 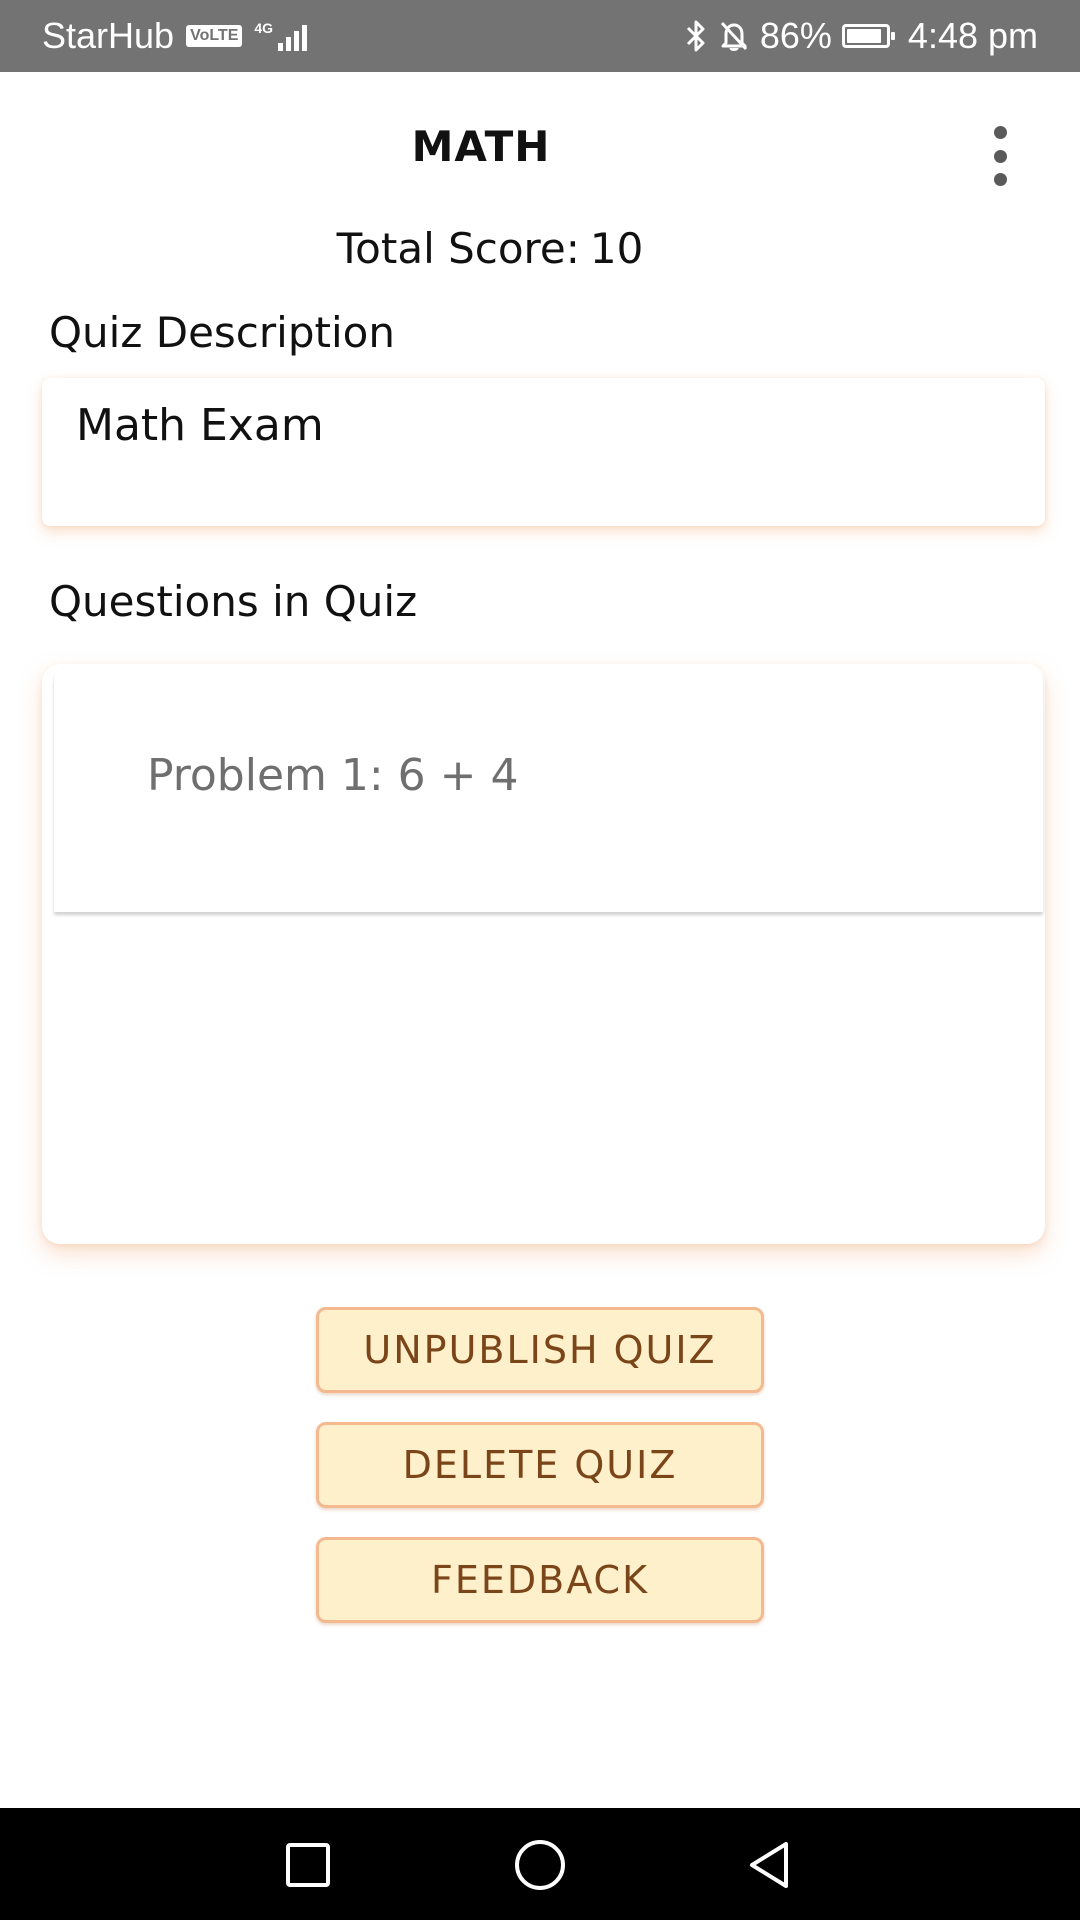 What do you see at coordinates (770, 1865) in the screenshot?
I see `back-icon` at bounding box center [770, 1865].